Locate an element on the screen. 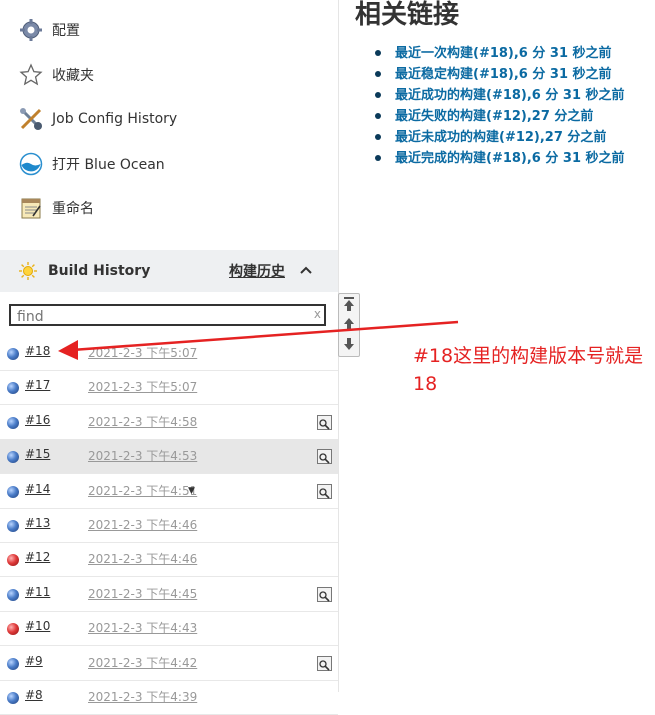  build-date-link: 2021-2-3 下午4:58 is located at coordinates (142, 421).